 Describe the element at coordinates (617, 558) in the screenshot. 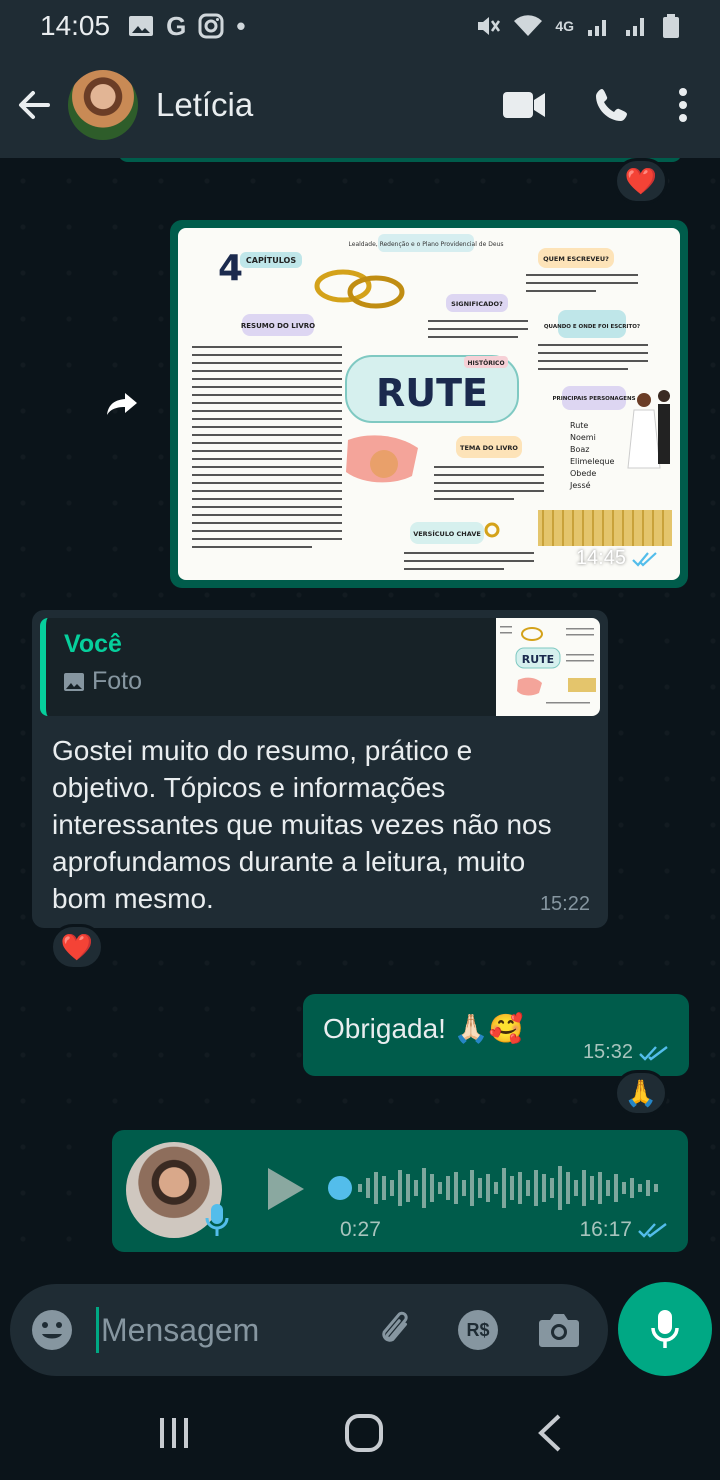

I see `image-timestamp: 14:45` at that location.